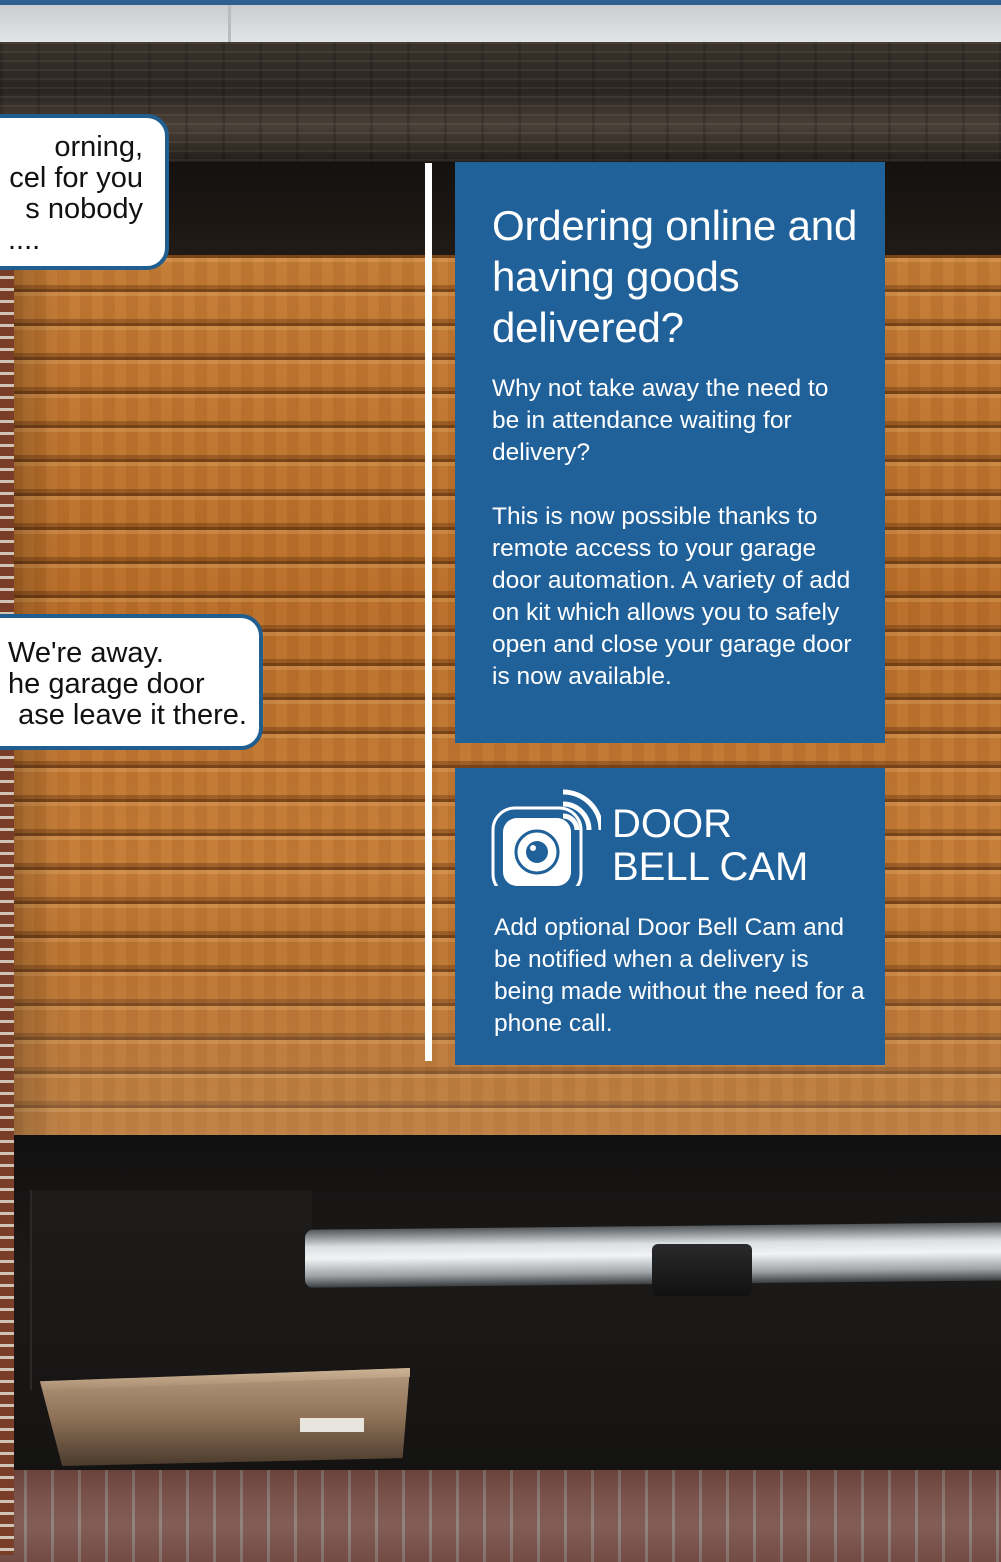 The height and width of the screenshot is (1562, 1001). I want to click on brick-floor, so click(500, 1516).